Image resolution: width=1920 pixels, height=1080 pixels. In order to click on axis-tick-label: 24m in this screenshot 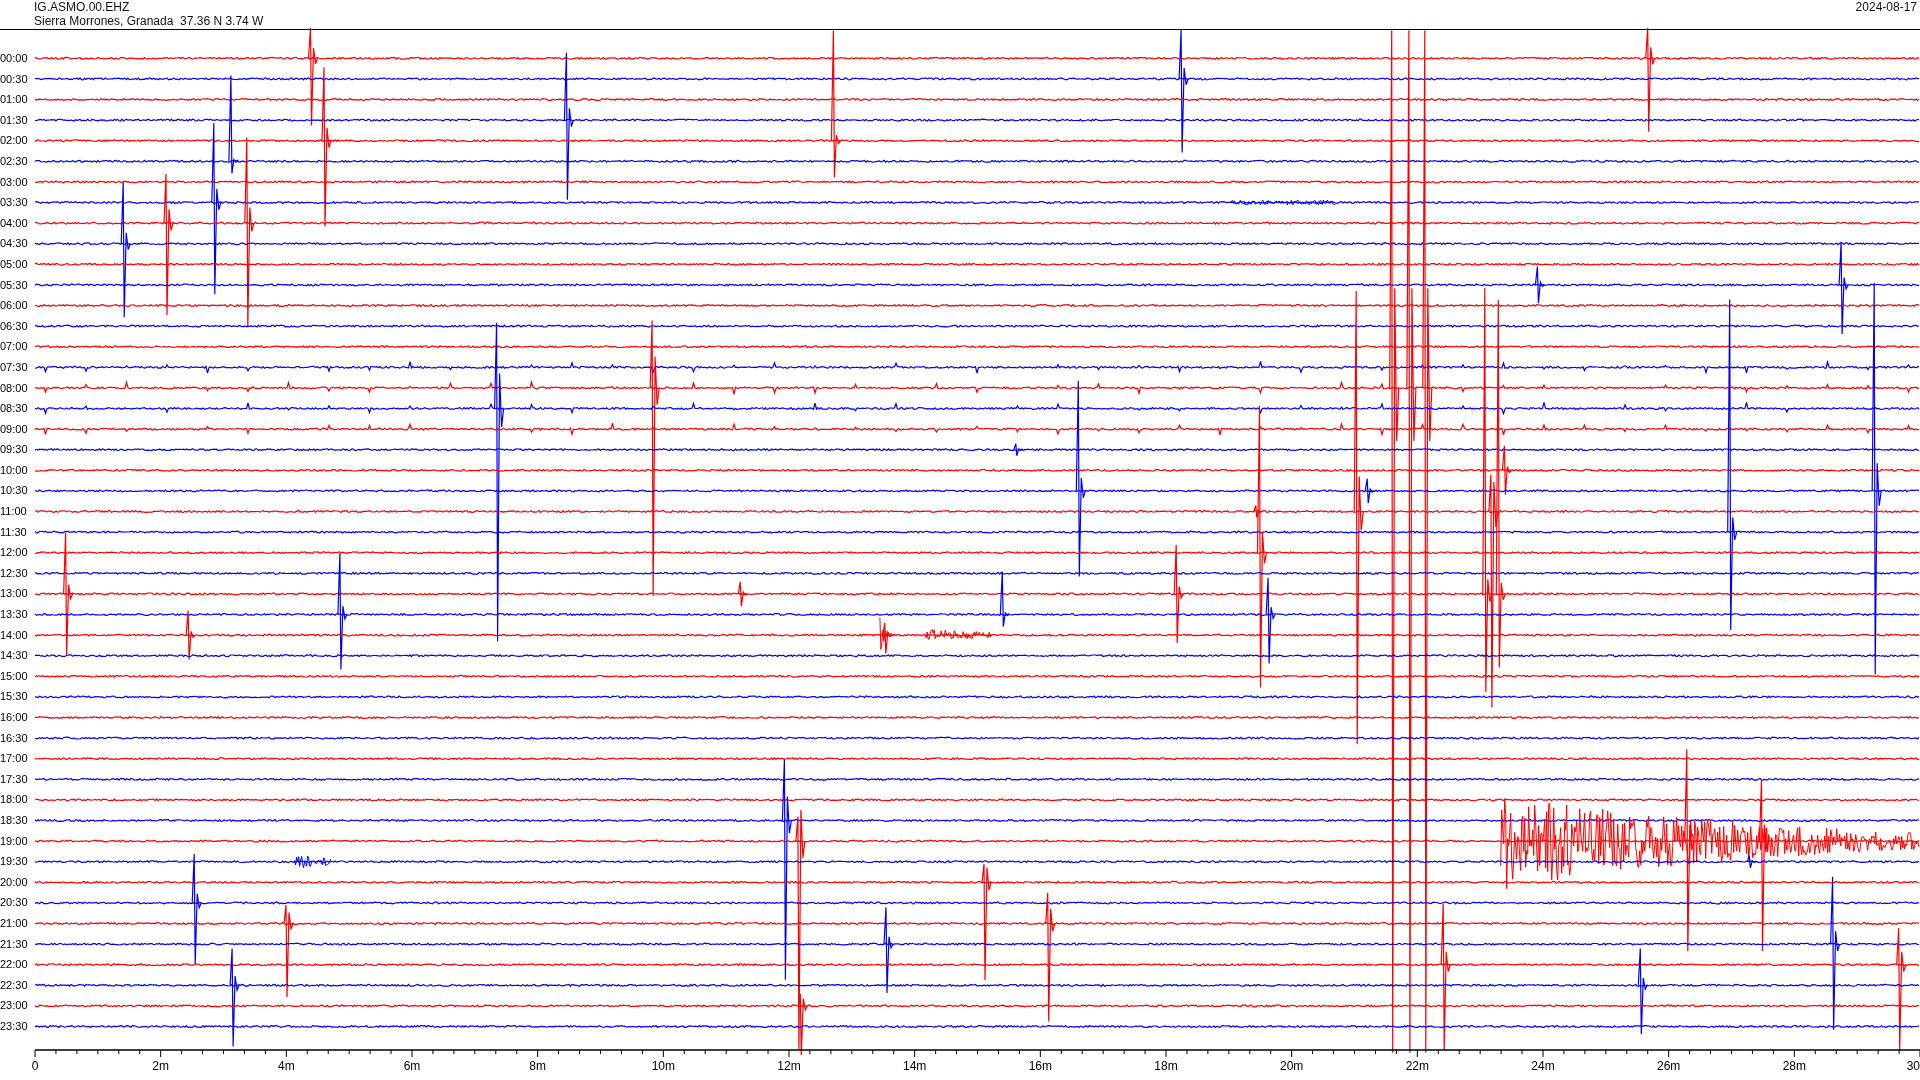, I will do `click(1543, 1065)`.